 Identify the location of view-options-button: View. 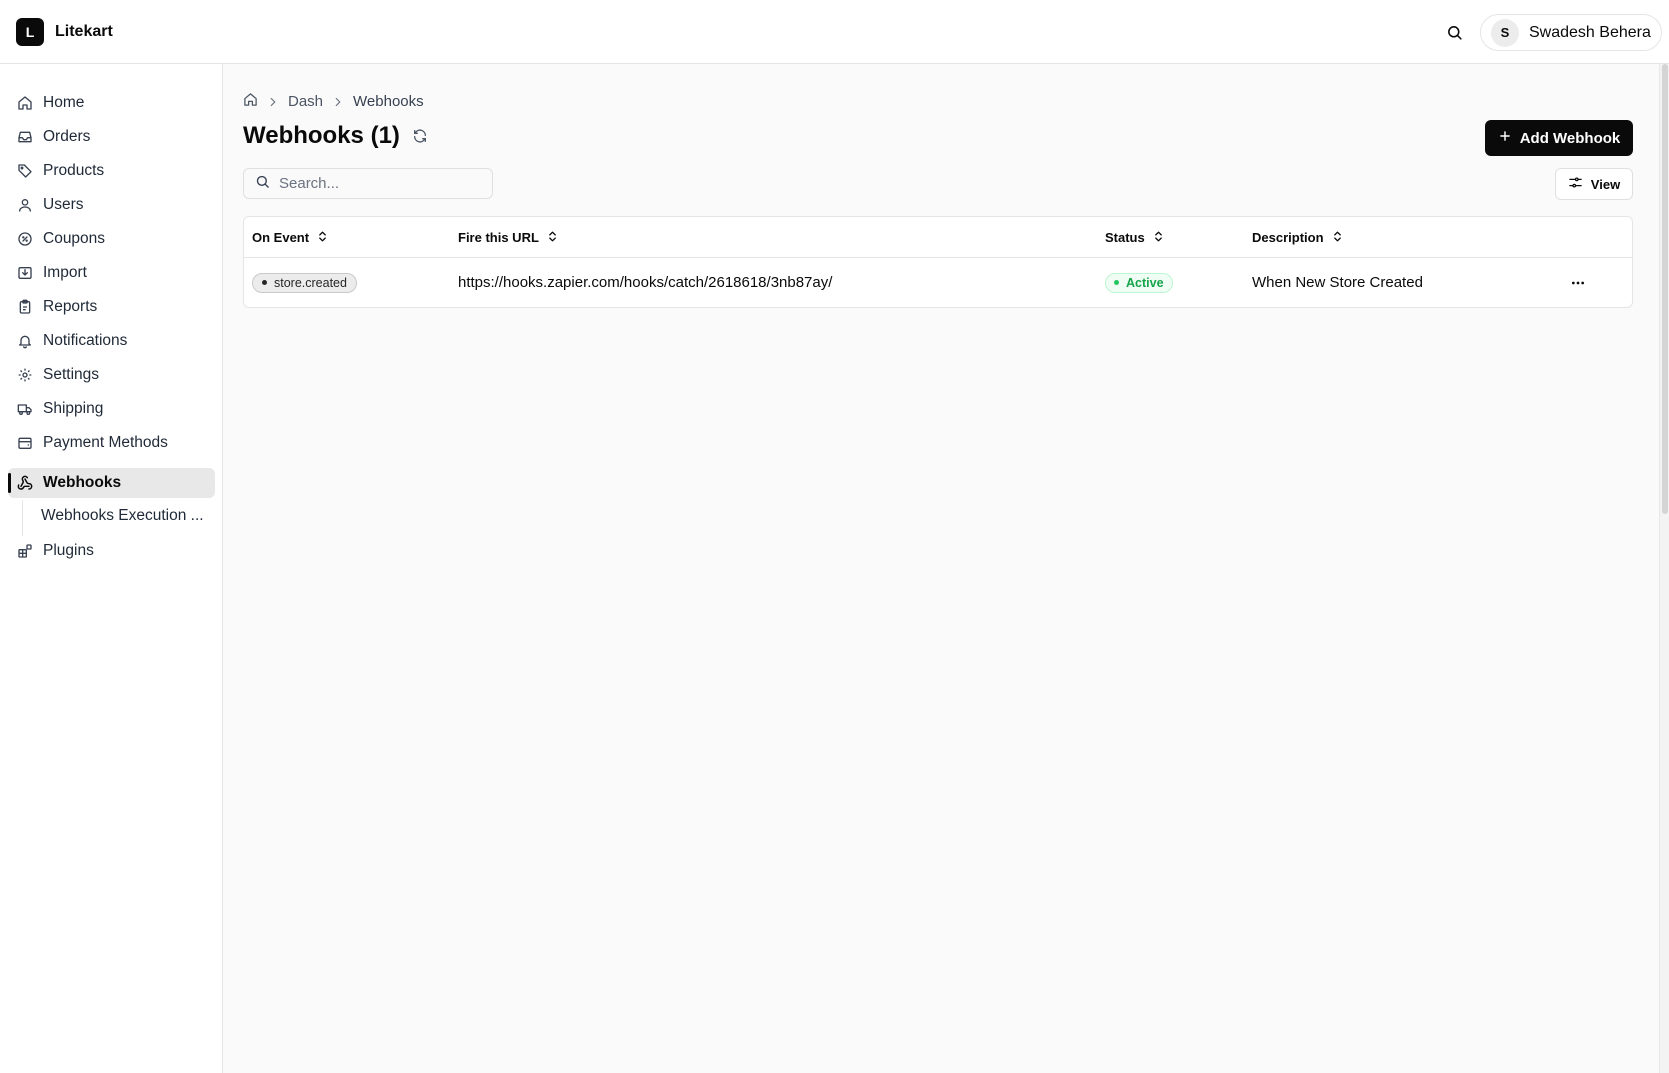
(1594, 184).